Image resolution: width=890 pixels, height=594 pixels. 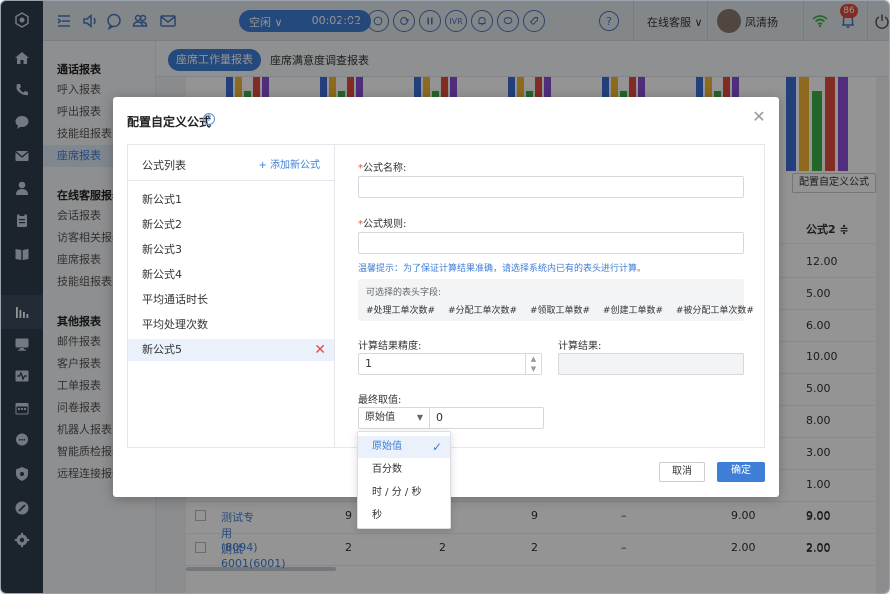 What do you see at coordinates (404, 447) in the screenshot?
I see `dropdown-option-raw: 原始值 ✓` at bounding box center [404, 447].